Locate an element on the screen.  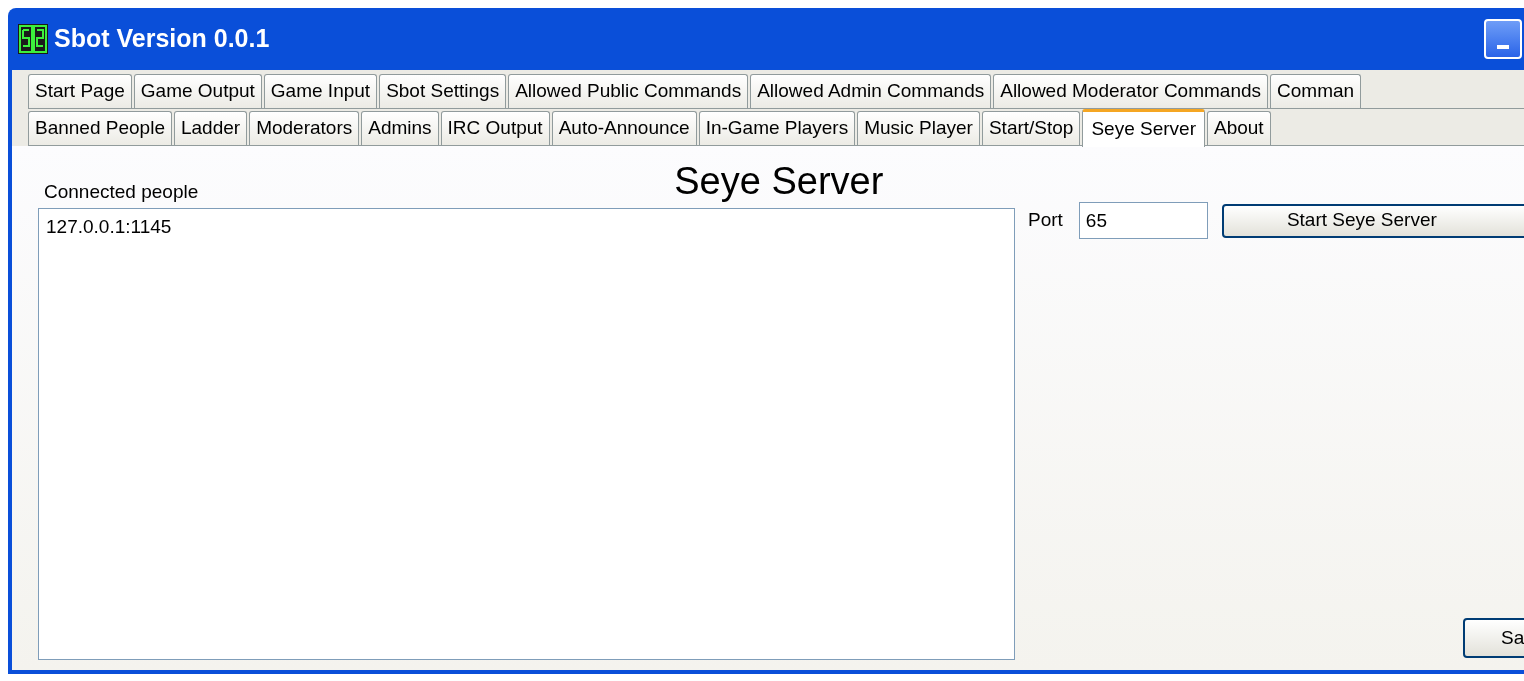
tab: Start Page is located at coordinates (80, 91).